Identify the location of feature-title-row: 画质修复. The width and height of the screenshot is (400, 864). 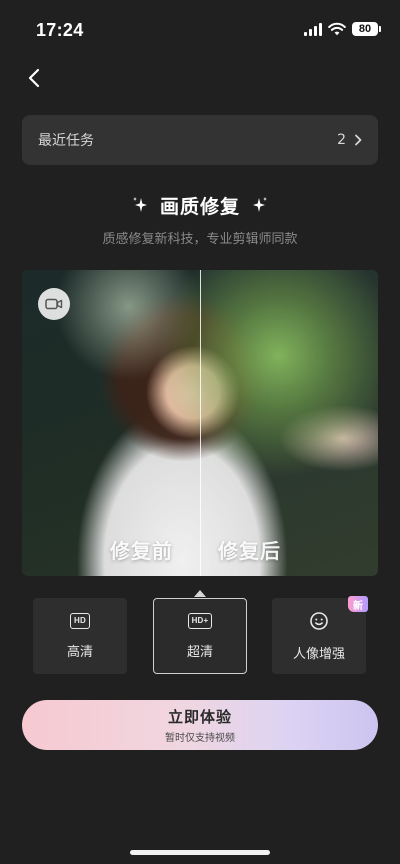
(200, 205).